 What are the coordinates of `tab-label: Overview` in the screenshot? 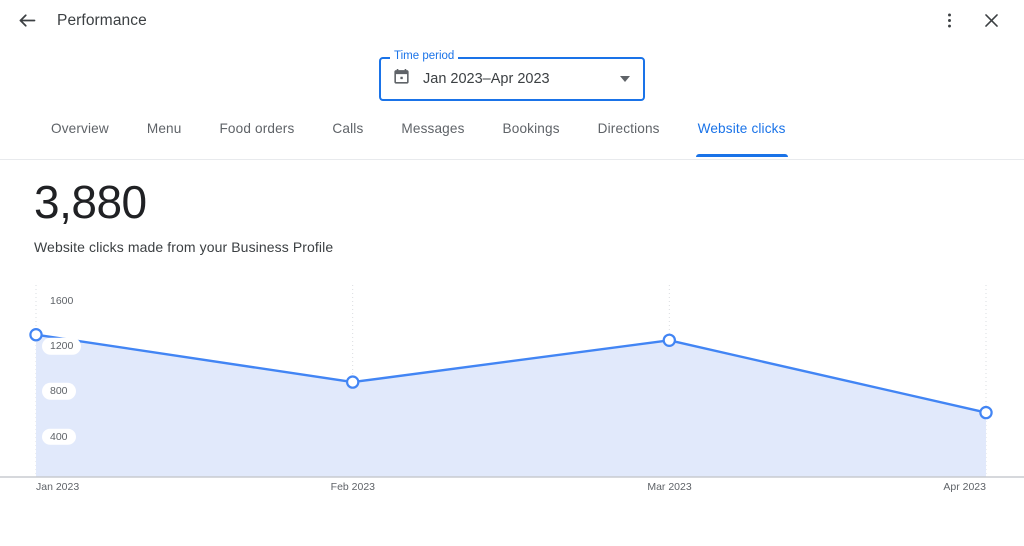 It's located at (80, 128).